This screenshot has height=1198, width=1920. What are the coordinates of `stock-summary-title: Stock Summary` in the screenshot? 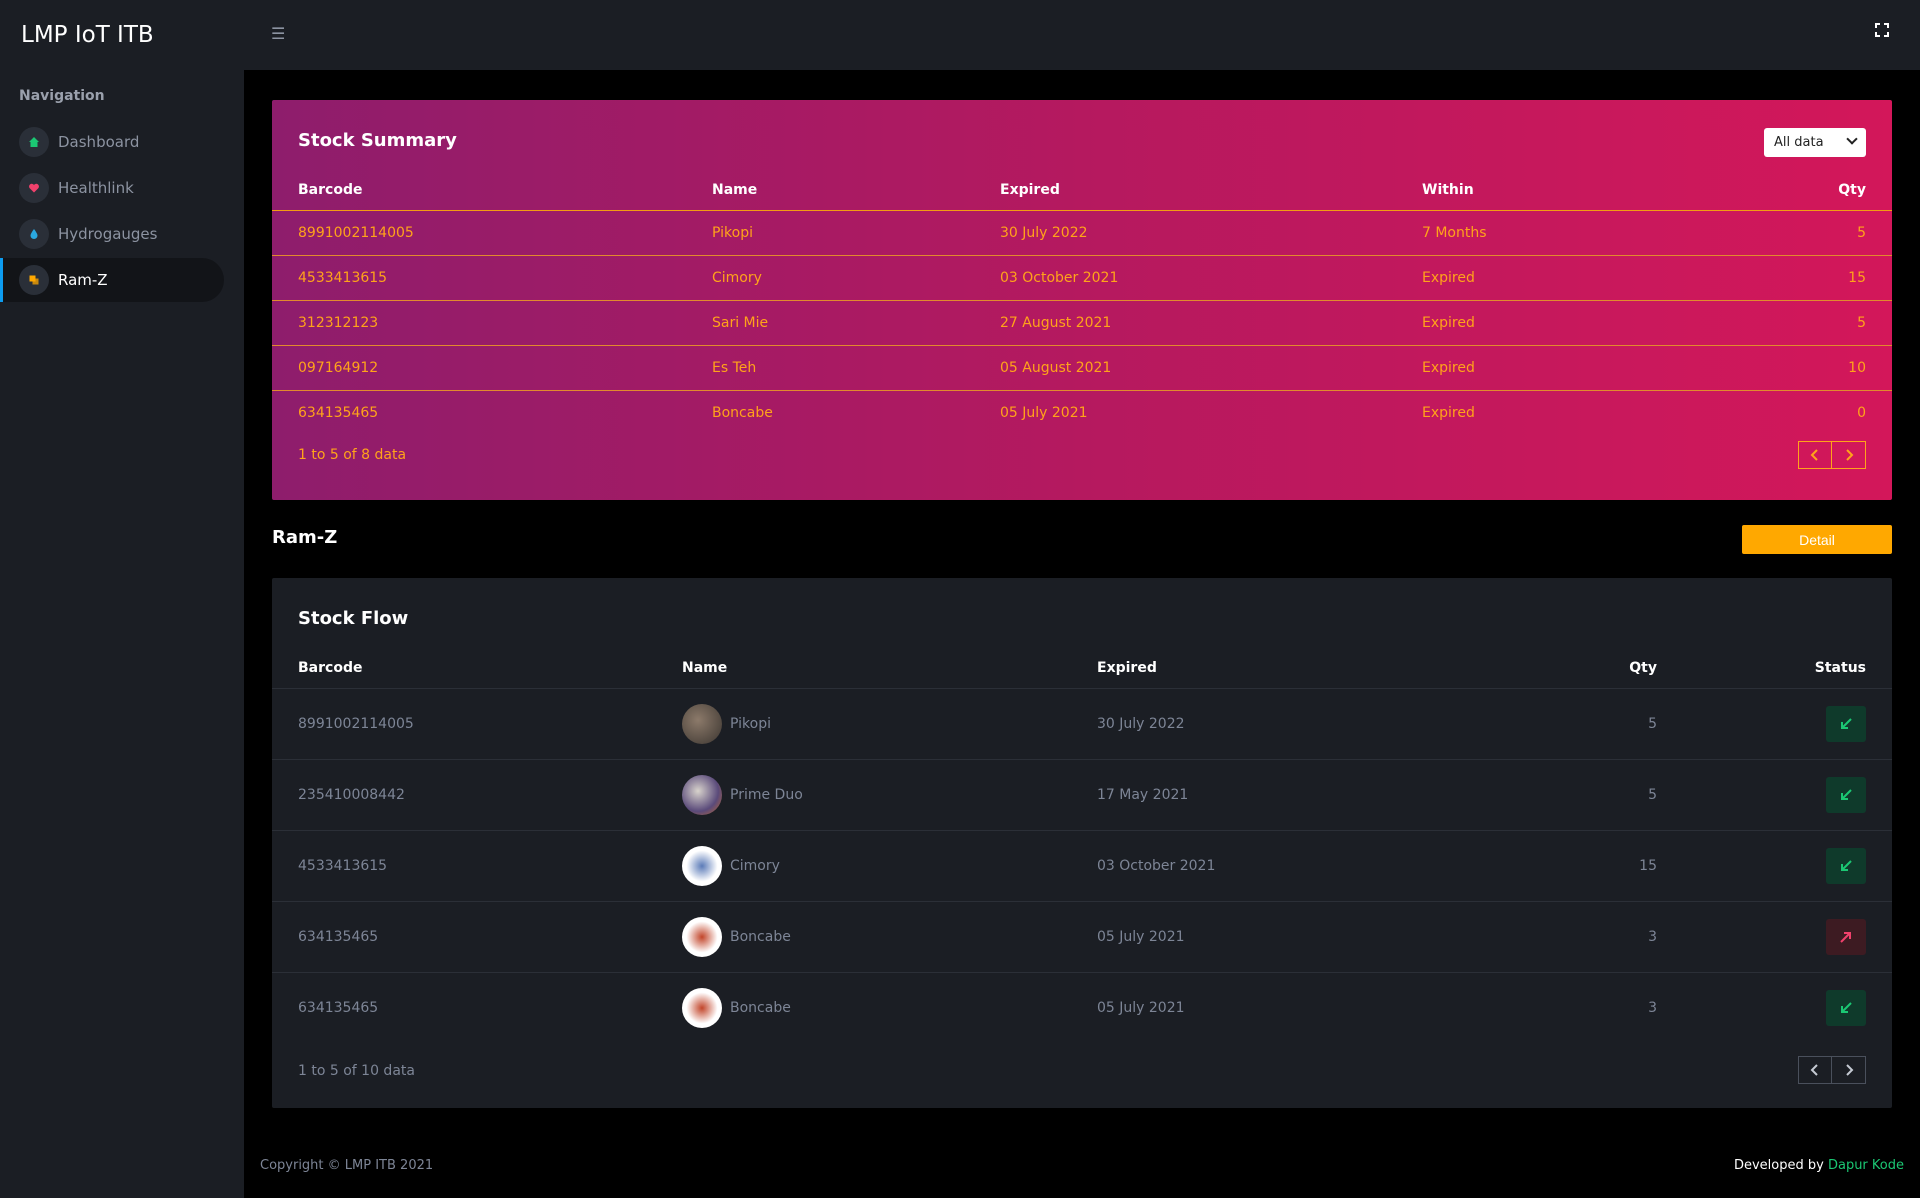 It's located at (377, 140).